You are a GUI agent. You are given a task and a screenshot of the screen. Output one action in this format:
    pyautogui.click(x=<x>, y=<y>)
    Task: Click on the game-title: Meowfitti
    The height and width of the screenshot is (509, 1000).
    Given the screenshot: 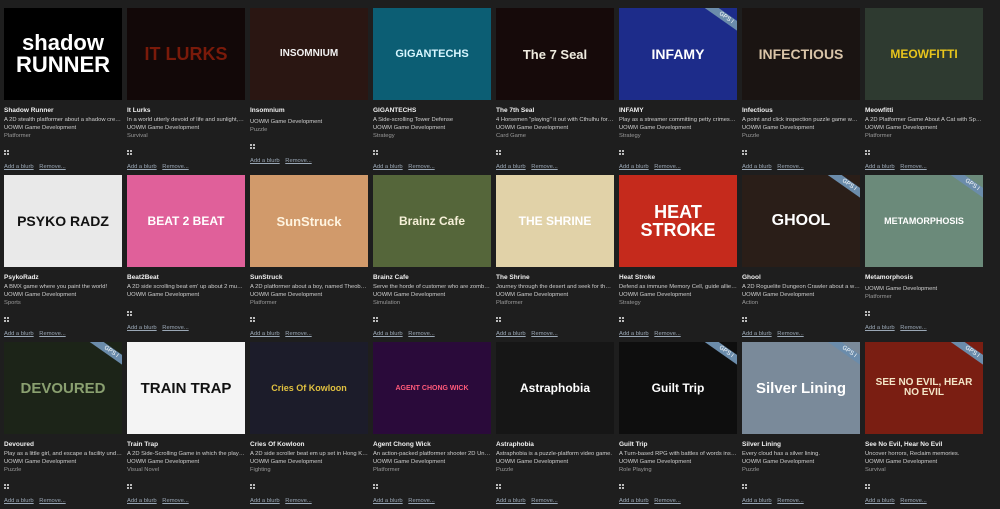 What is the action you would take?
    pyautogui.click(x=924, y=110)
    